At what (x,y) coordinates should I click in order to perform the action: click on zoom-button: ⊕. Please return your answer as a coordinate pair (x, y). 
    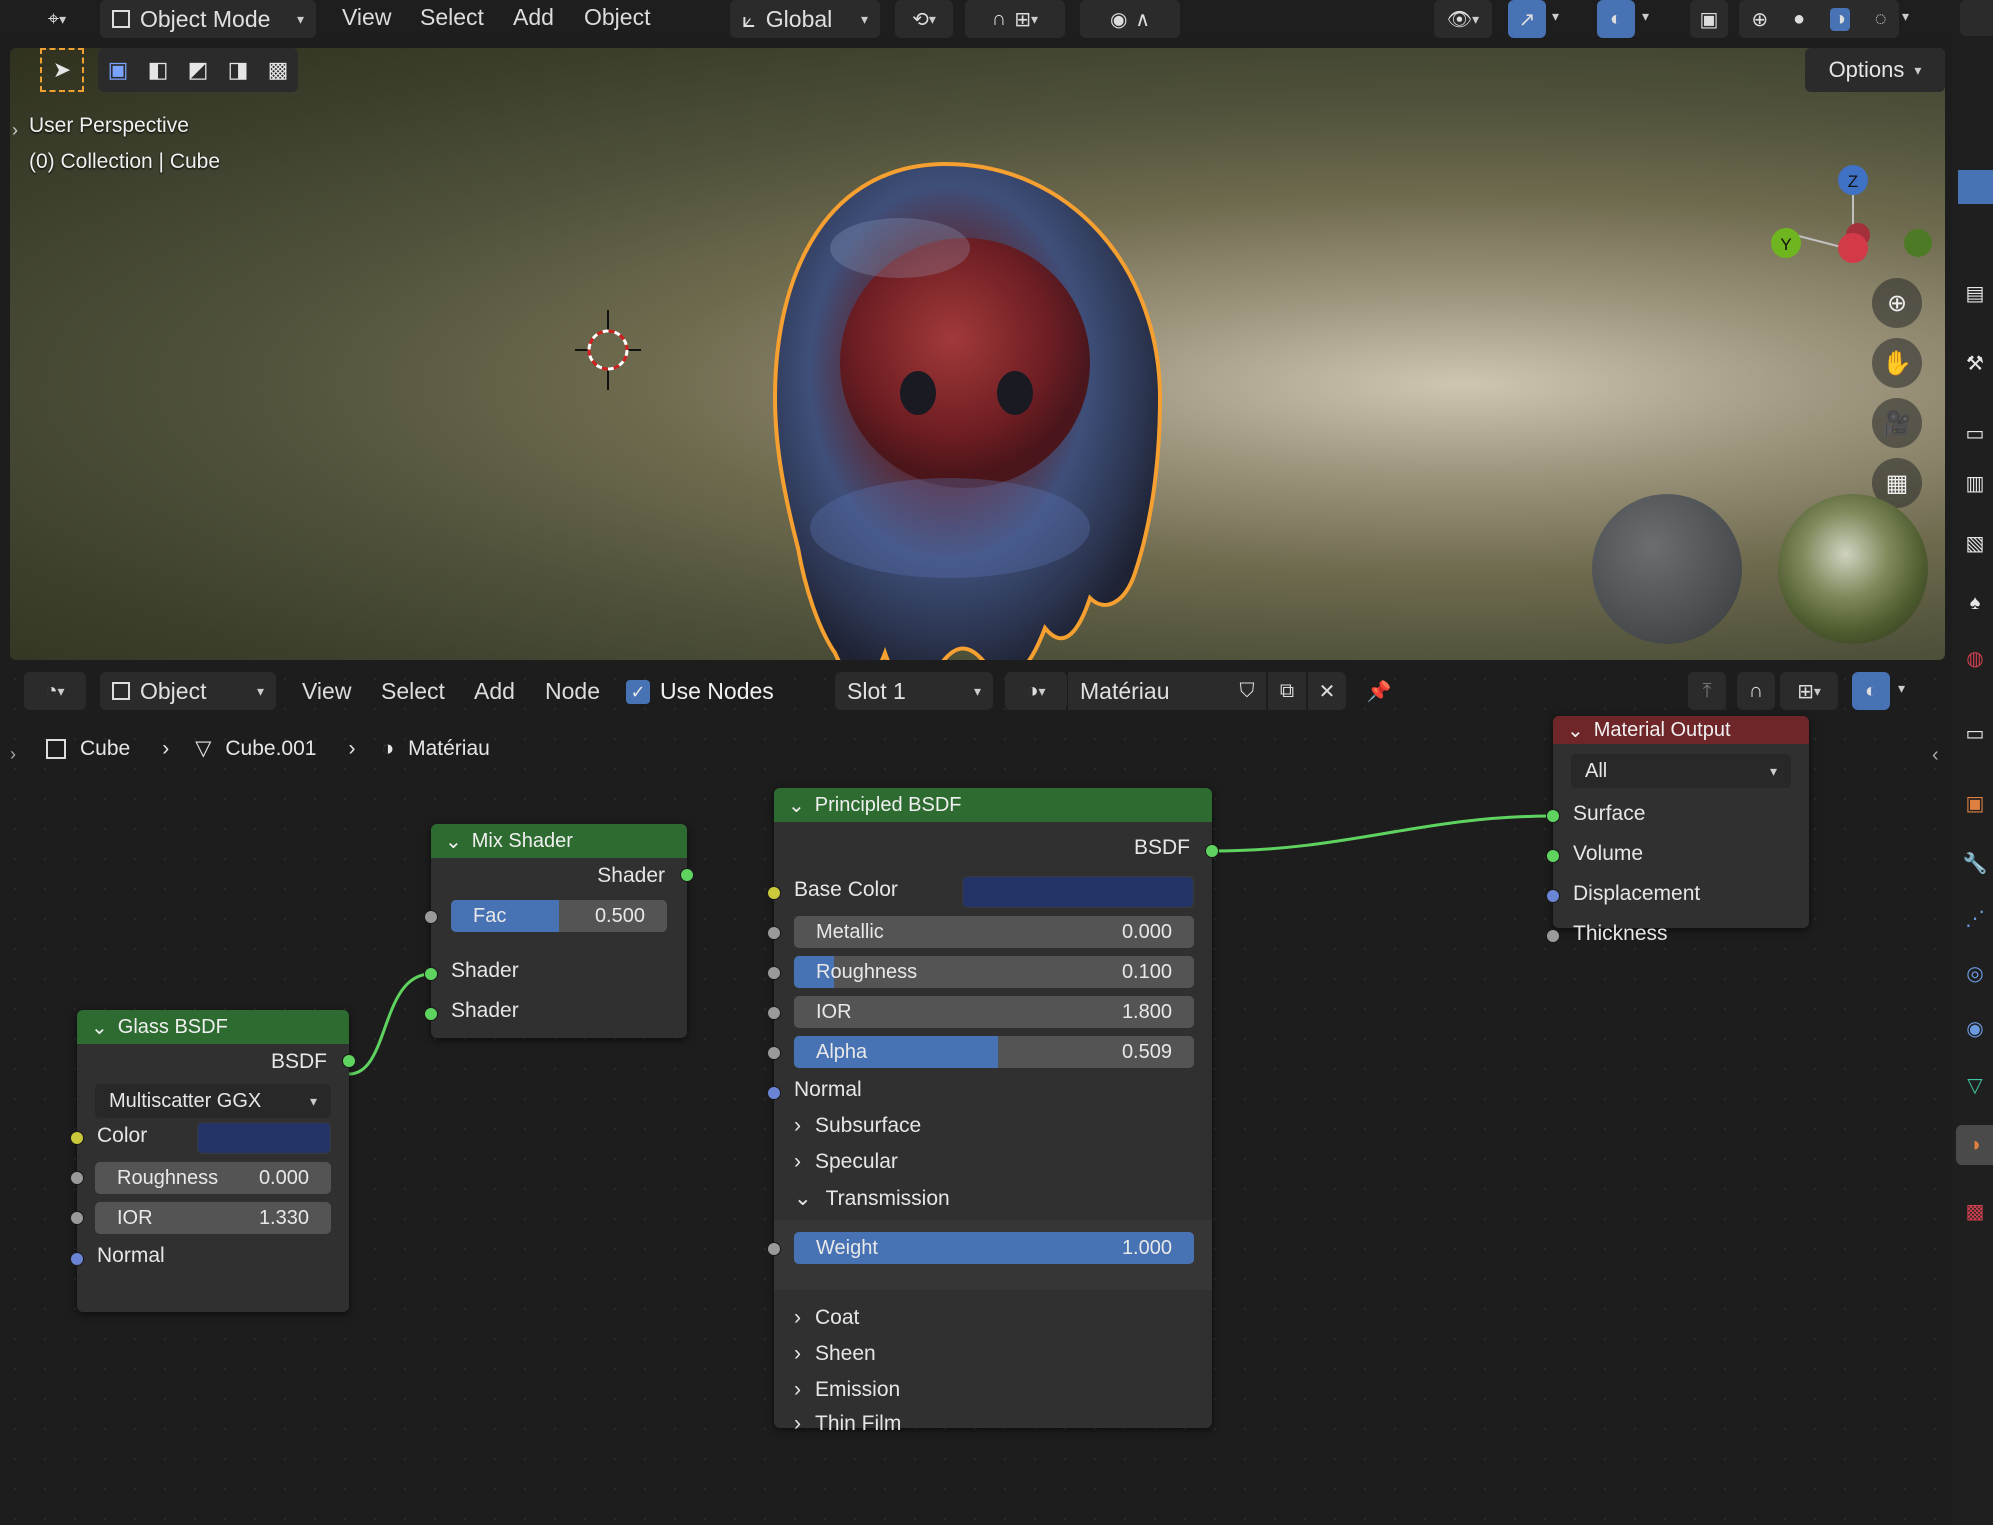
    Looking at the image, I should click on (1897, 303).